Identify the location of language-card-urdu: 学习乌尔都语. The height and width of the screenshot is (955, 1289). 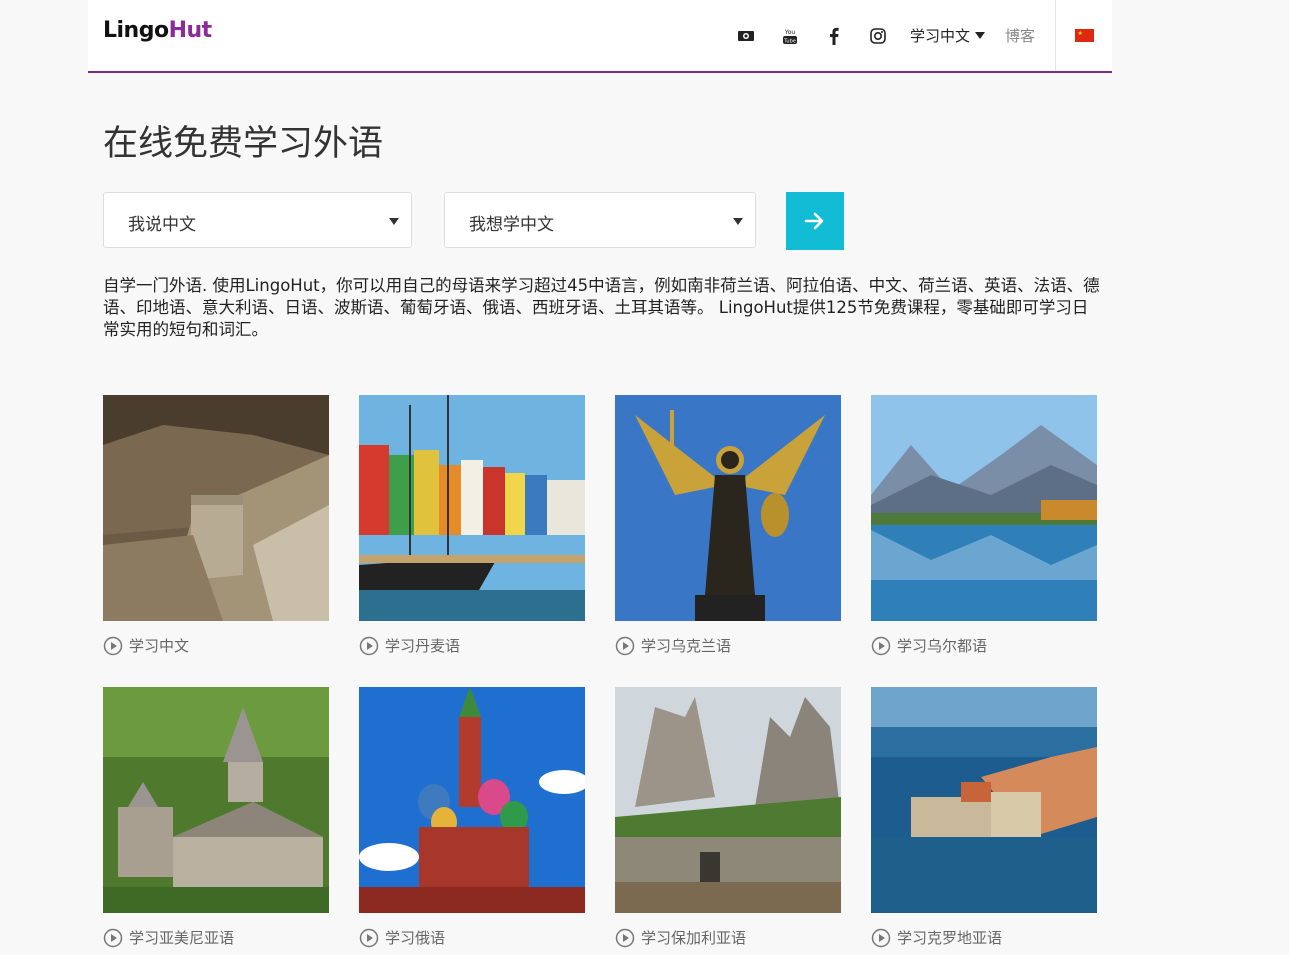
(984, 525).